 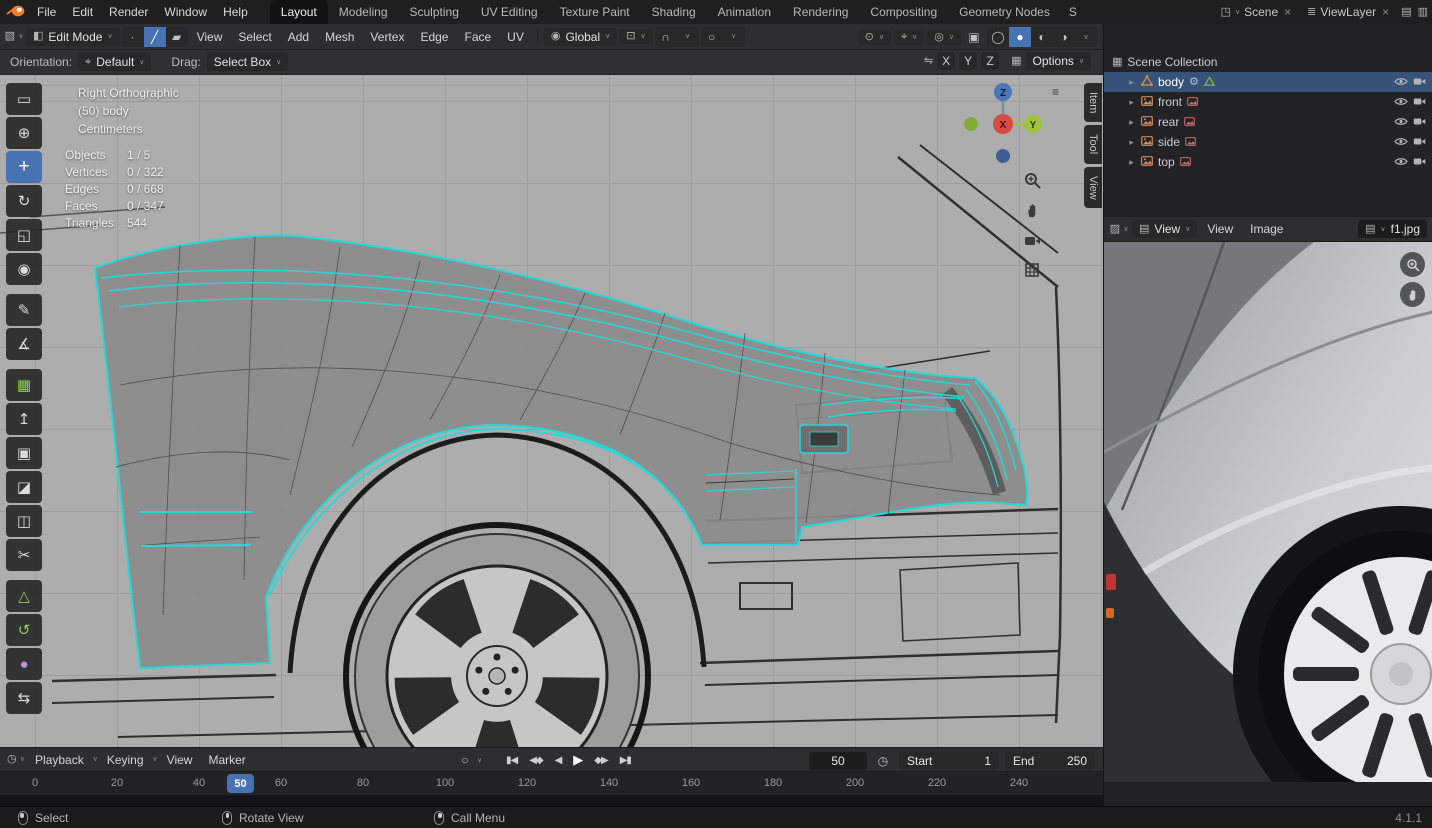 What do you see at coordinates (24, 453) in the screenshot?
I see `tool-inset-faces-button: ▣` at bounding box center [24, 453].